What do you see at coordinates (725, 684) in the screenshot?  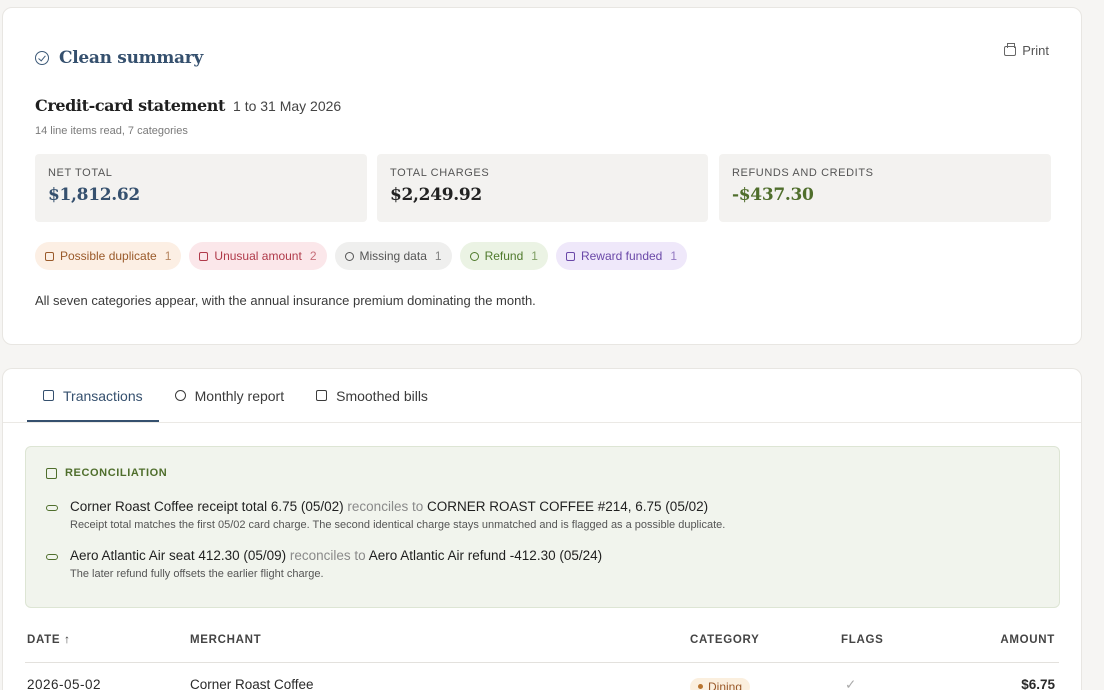 I see `category-label: Dining` at bounding box center [725, 684].